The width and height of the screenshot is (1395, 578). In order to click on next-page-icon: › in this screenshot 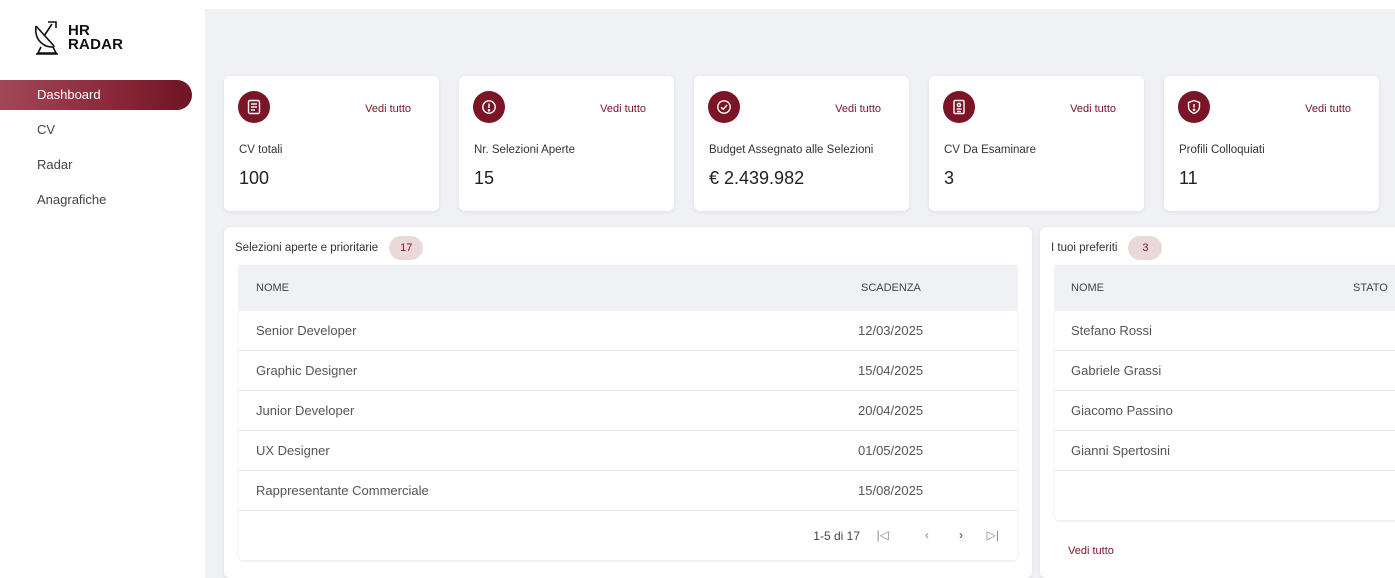, I will do `click(961, 535)`.